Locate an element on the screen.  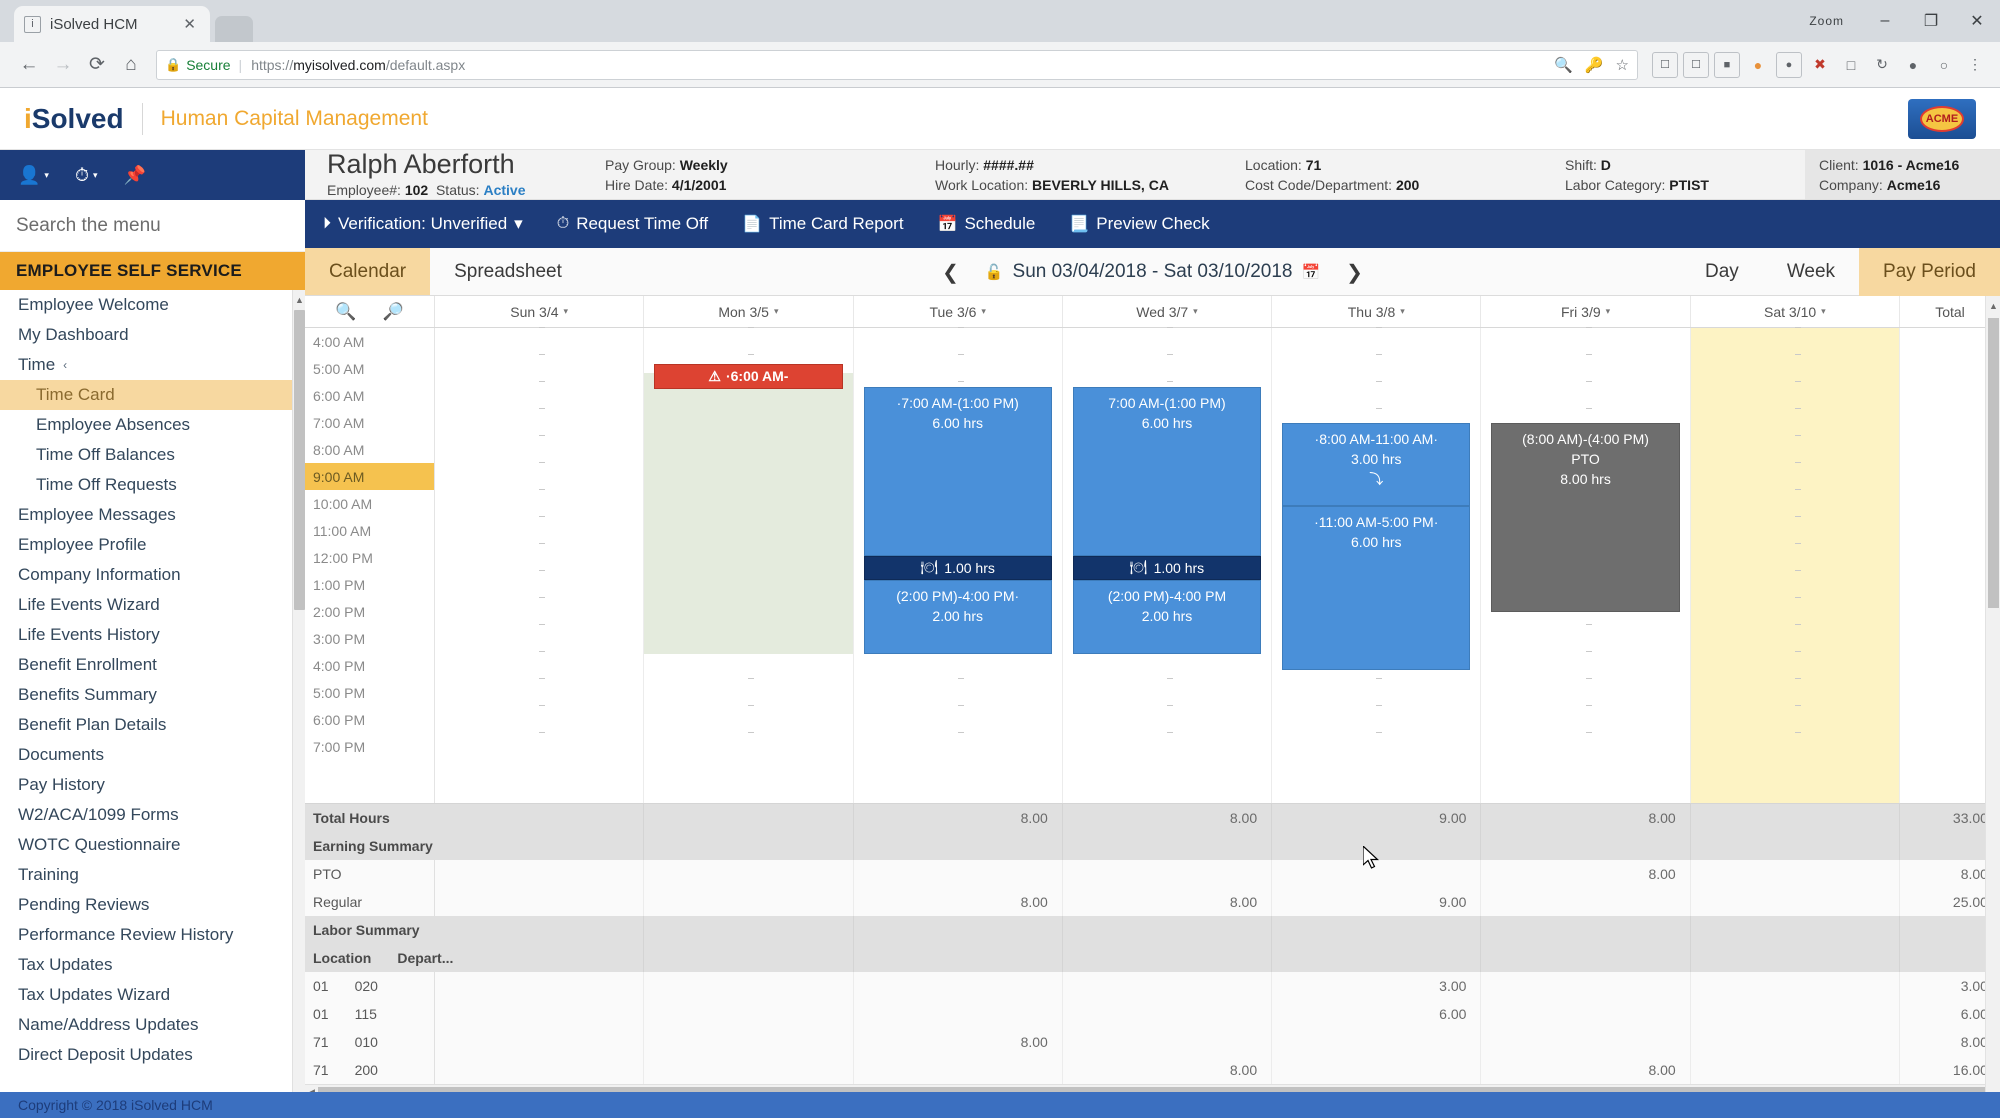
sidebar-item-training: Training is located at coordinates (152, 875).